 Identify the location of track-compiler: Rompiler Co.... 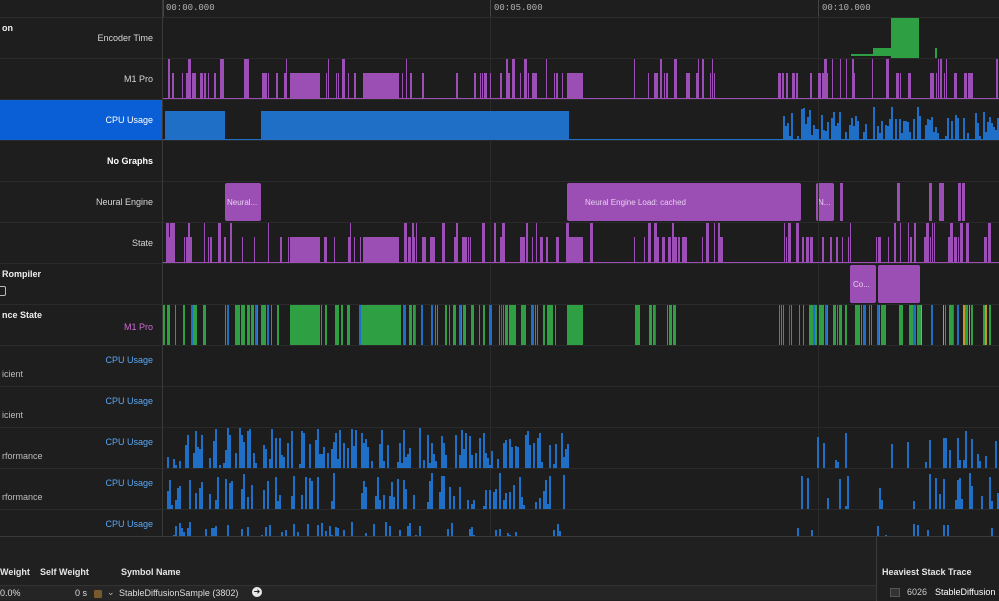
(499, 284).